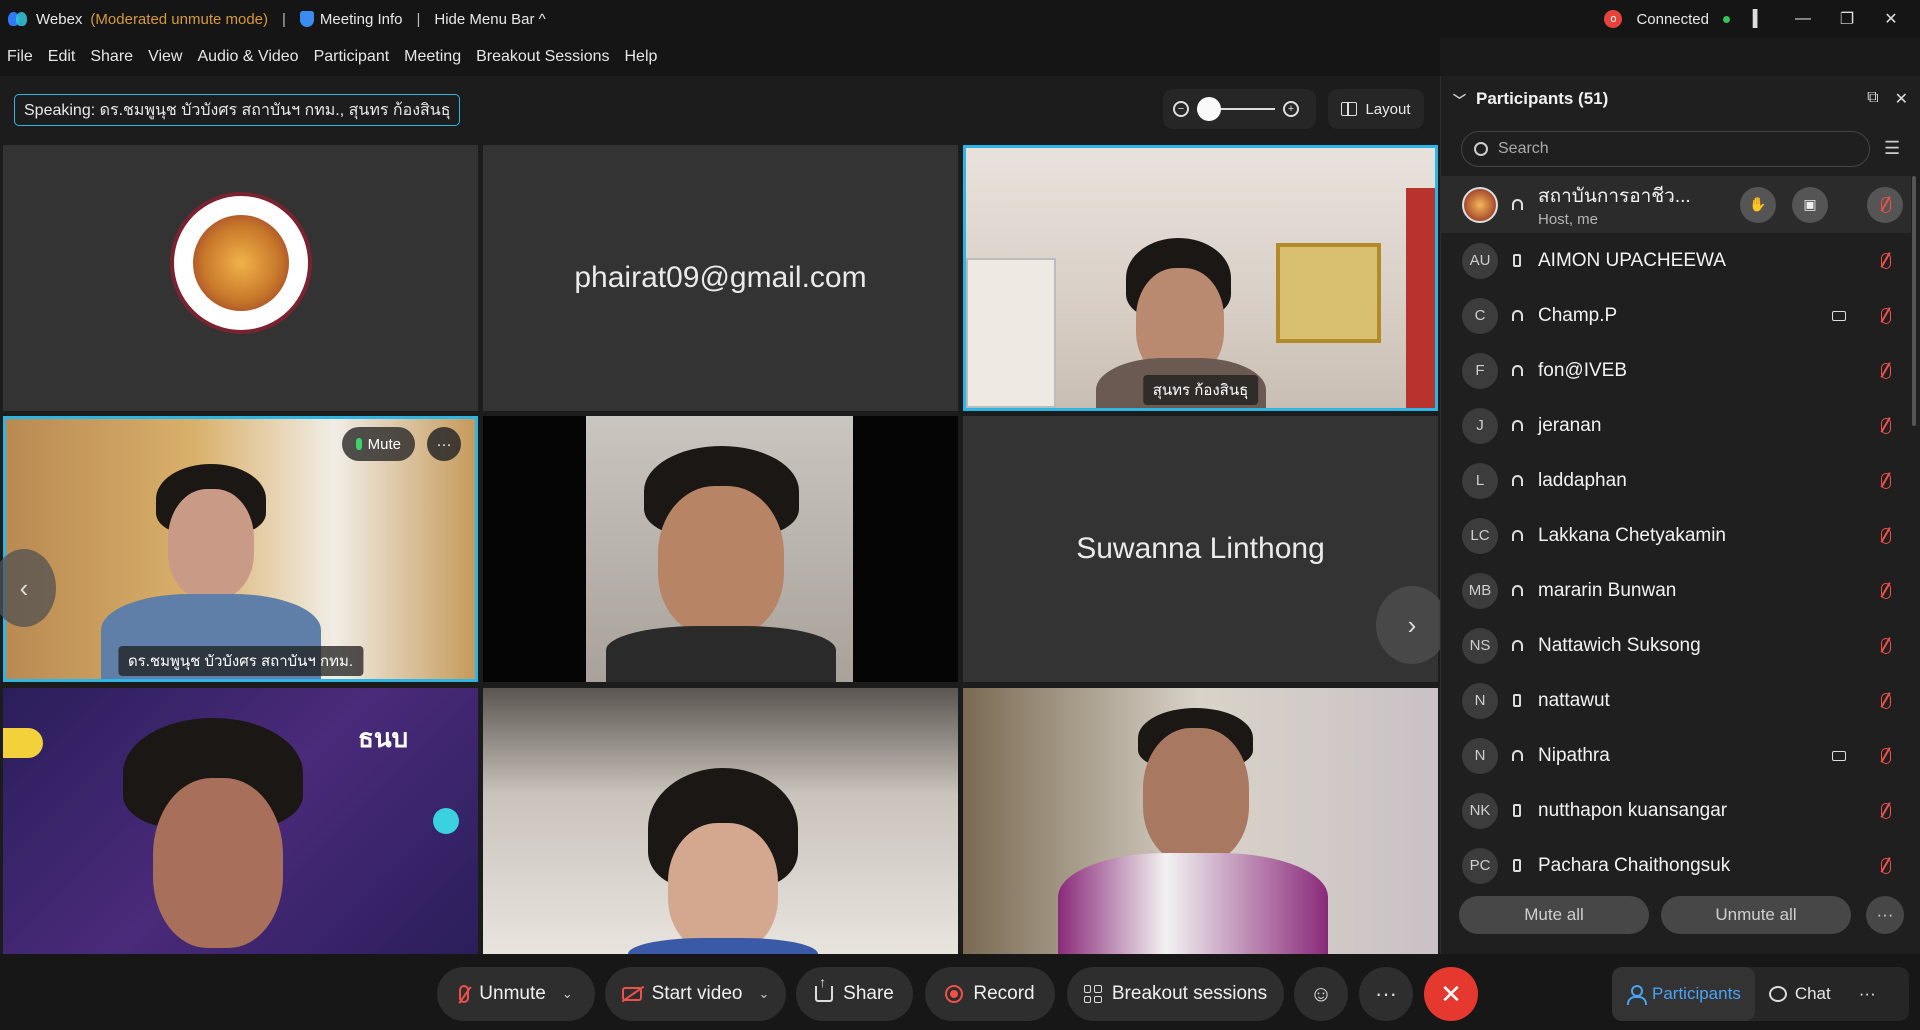 The image size is (1920, 1030). I want to click on zoom-slider, so click(1236, 109).